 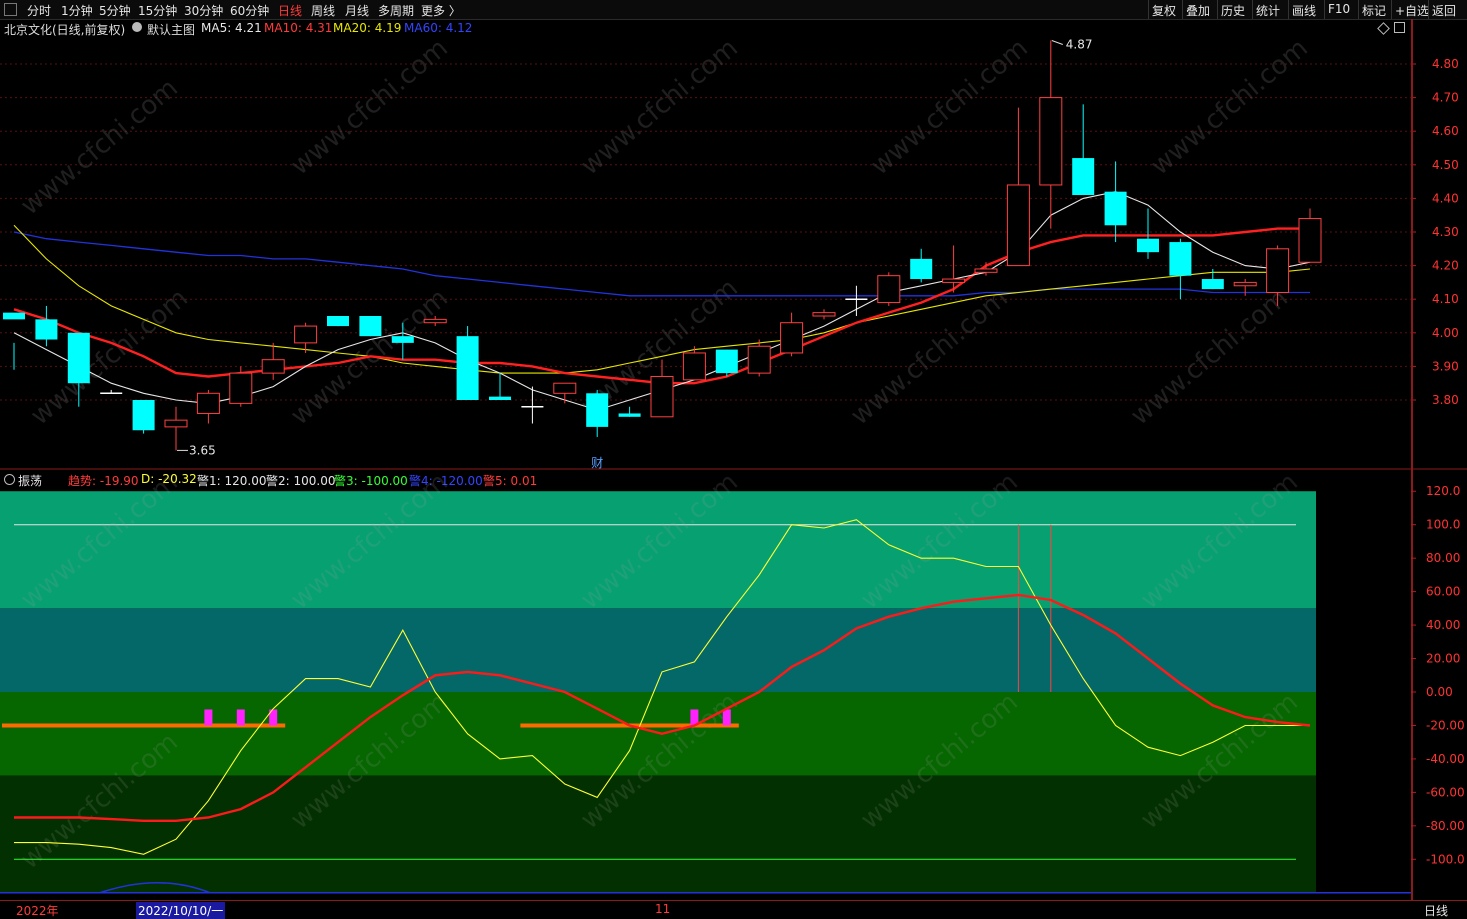 What do you see at coordinates (77, 10) in the screenshot?
I see `period-tab: 1分钟` at bounding box center [77, 10].